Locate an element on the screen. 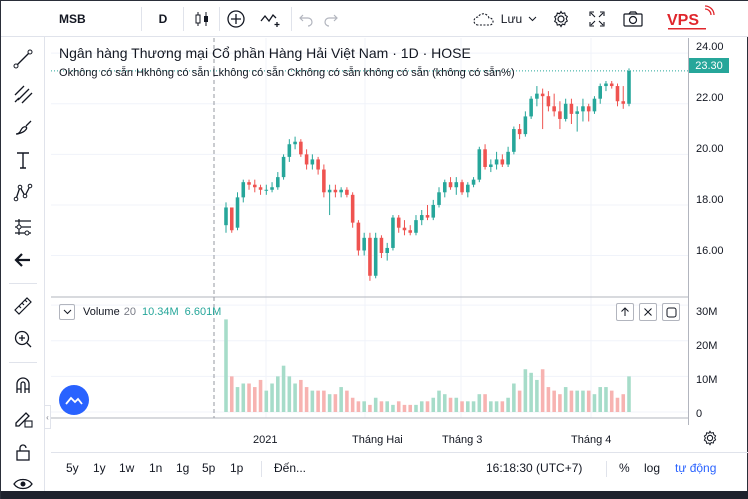 The height and width of the screenshot is (499, 748). cloud-icon is located at coordinates (483, 19).